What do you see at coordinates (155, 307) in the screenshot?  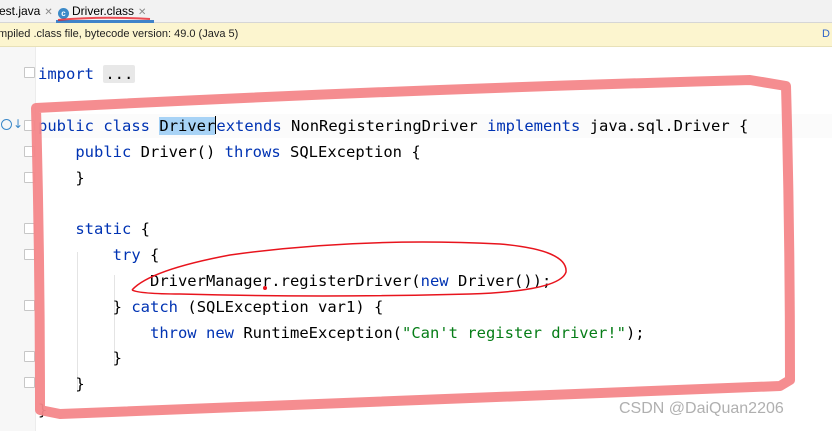 I see `keyword: catch` at bounding box center [155, 307].